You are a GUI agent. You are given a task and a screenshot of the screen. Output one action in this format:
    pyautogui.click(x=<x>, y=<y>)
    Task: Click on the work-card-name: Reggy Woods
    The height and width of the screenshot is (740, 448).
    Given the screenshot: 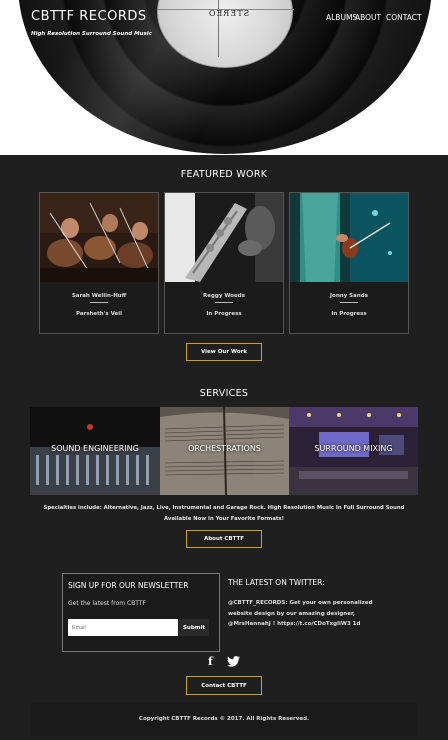 What is the action you would take?
    pyautogui.click(x=224, y=296)
    